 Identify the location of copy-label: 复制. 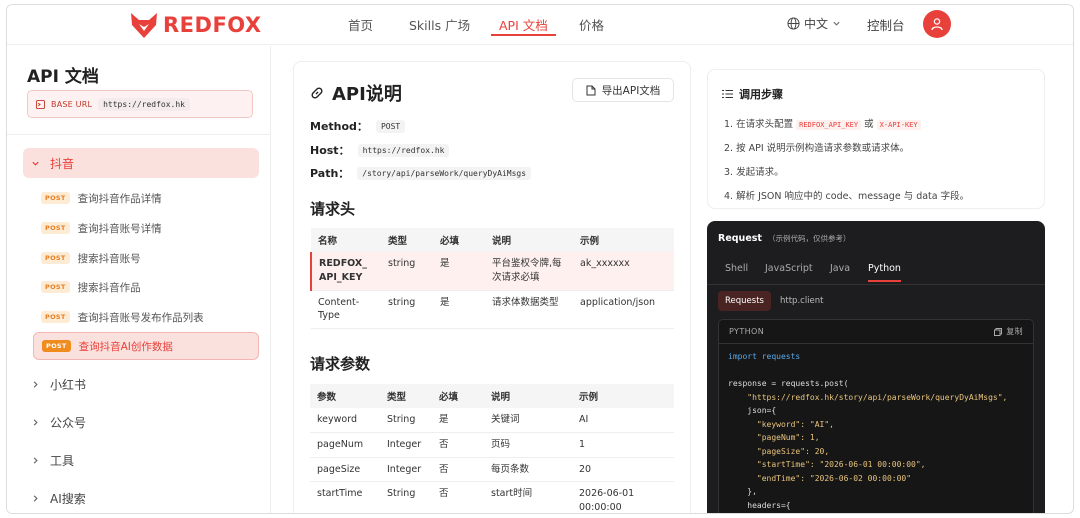
(1014, 331).